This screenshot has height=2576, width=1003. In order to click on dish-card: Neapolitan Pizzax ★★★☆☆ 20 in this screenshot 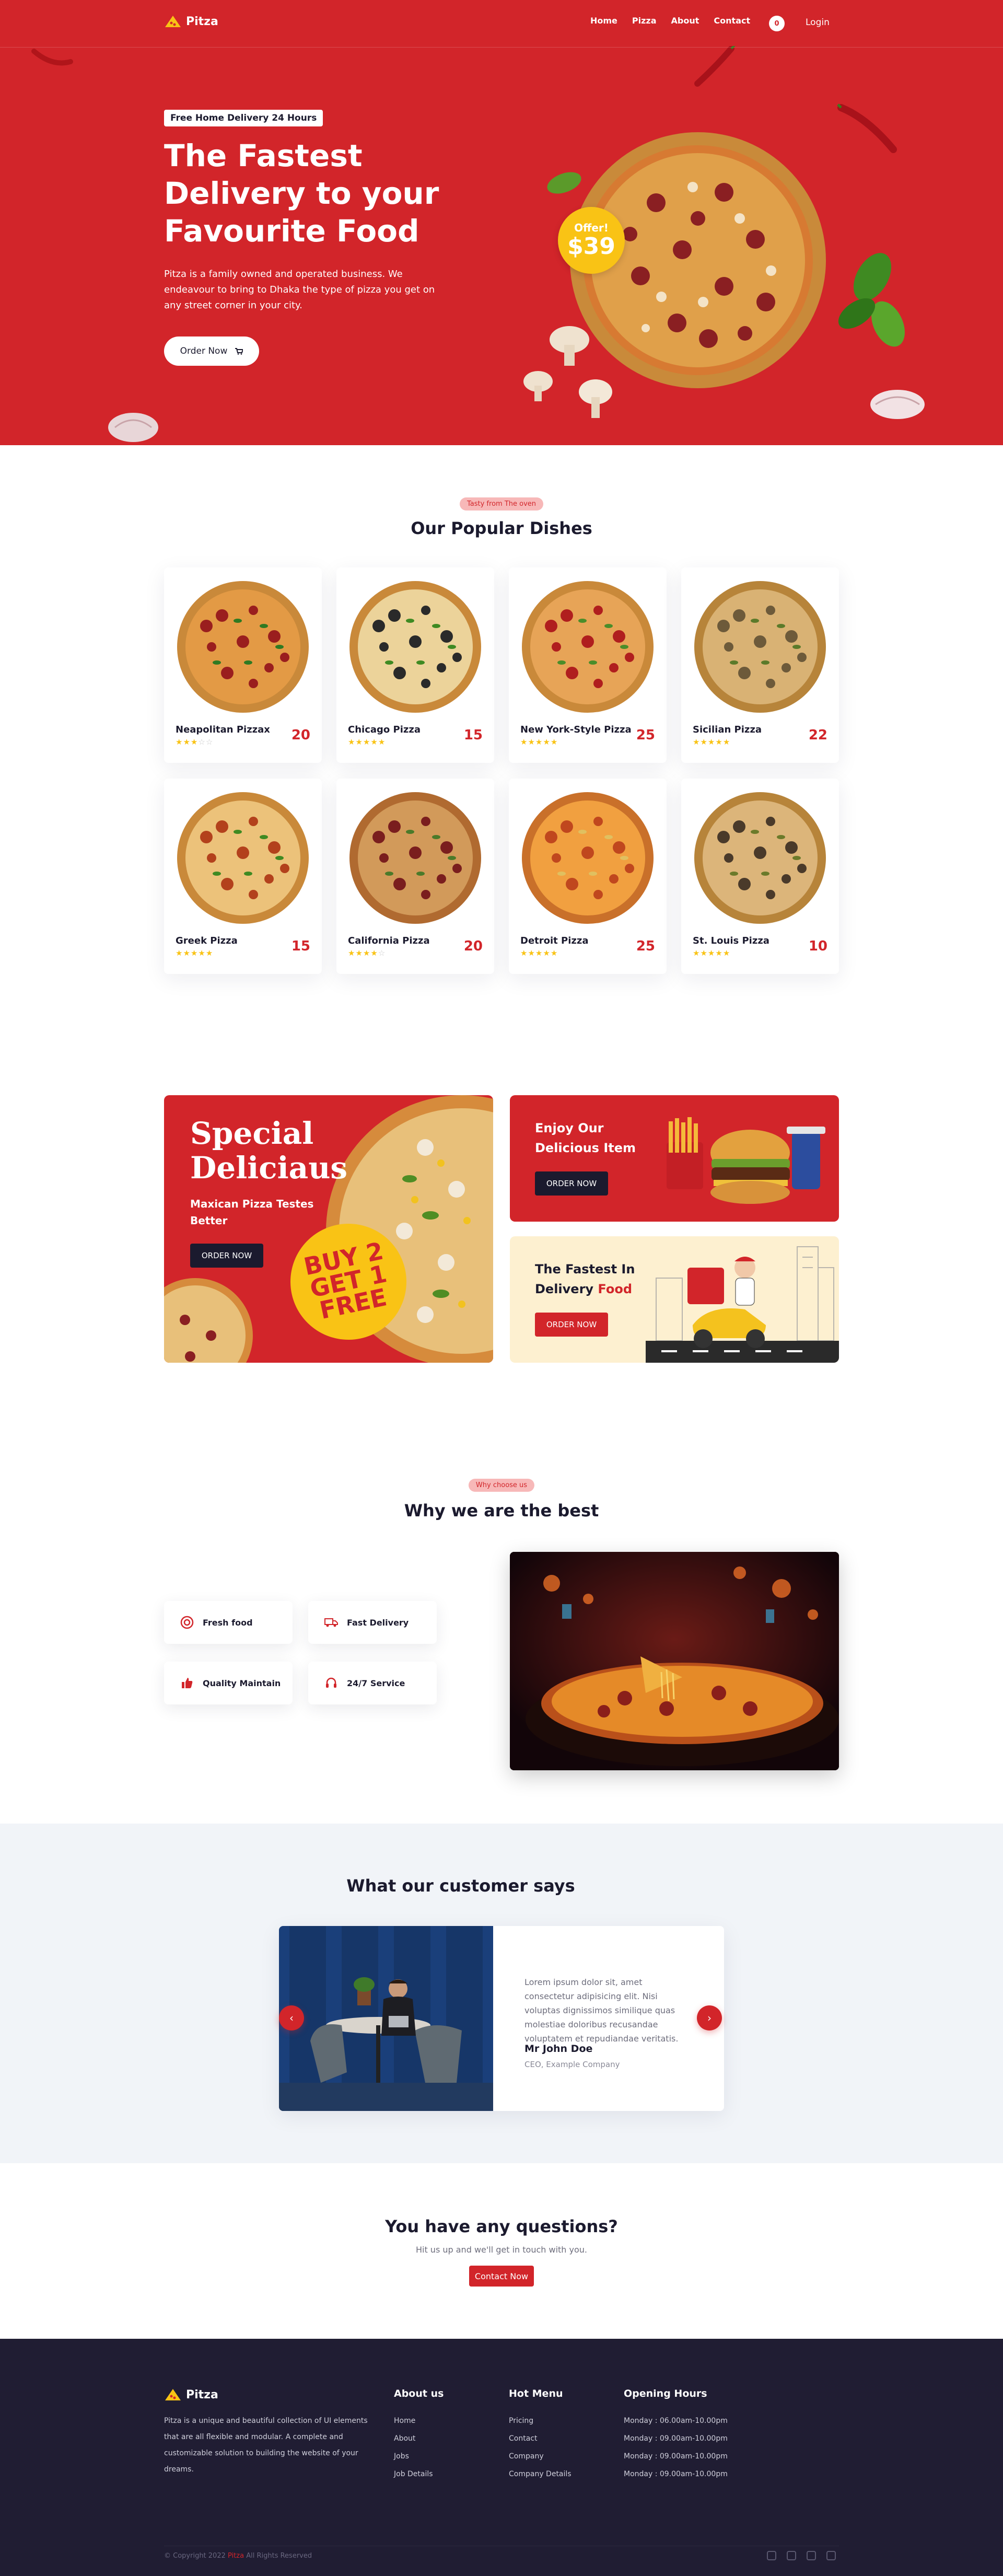, I will do `click(243, 665)`.